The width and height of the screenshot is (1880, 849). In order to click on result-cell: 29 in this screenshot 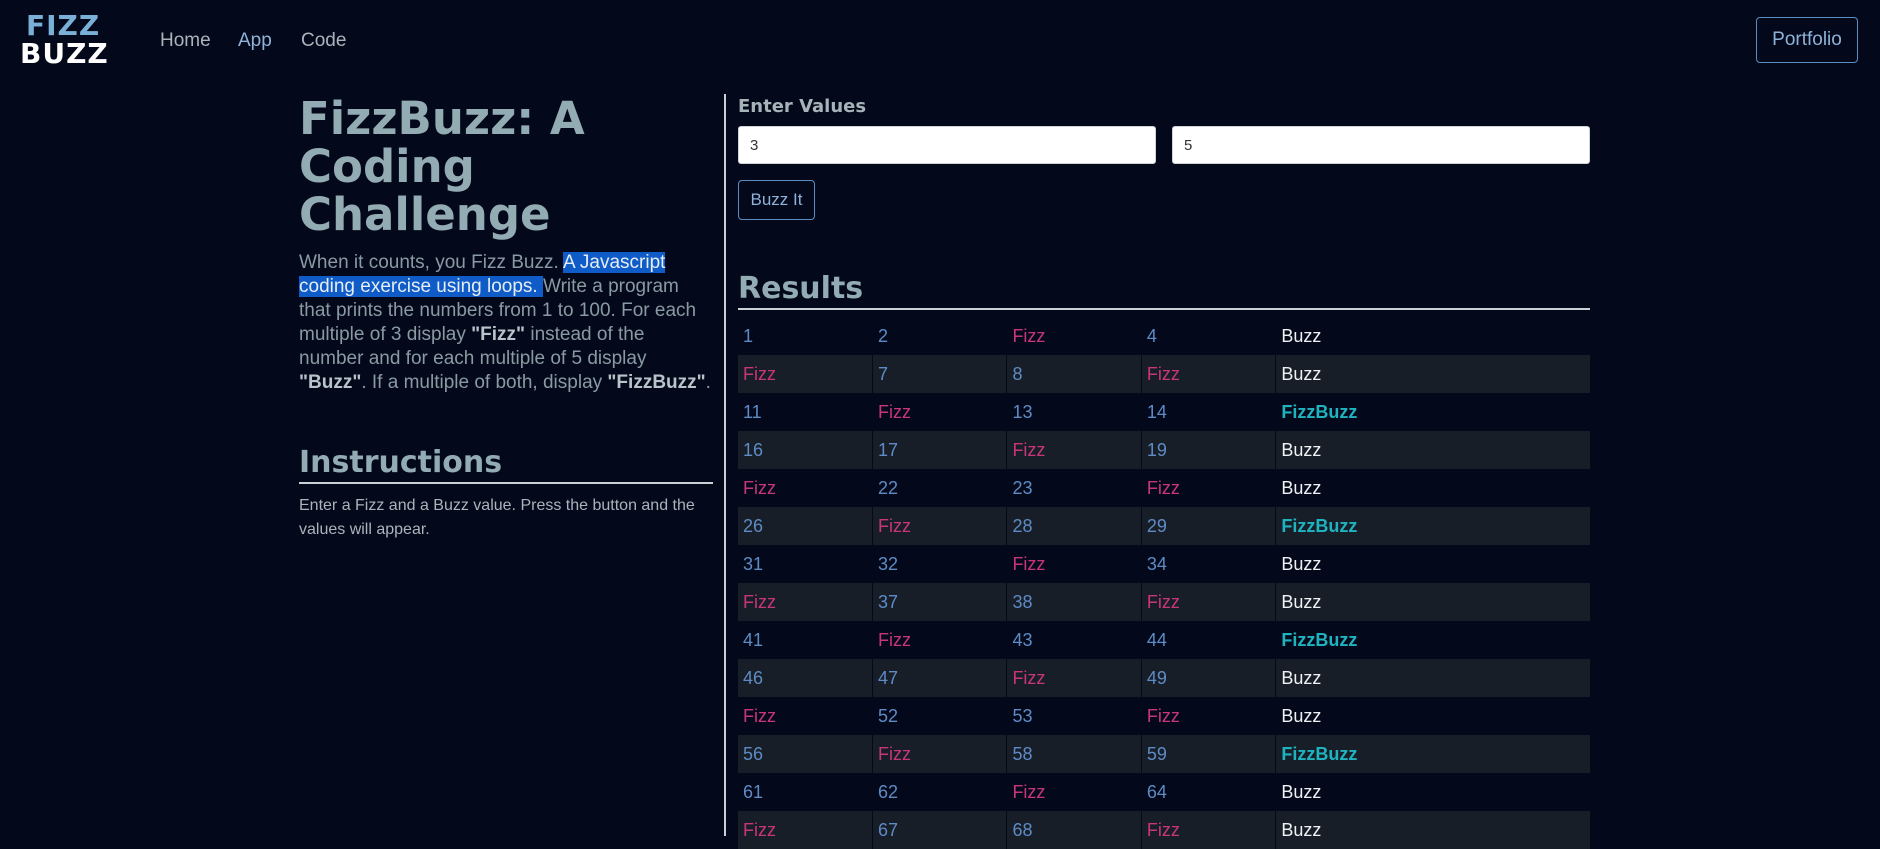, I will do `click(1208, 526)`.